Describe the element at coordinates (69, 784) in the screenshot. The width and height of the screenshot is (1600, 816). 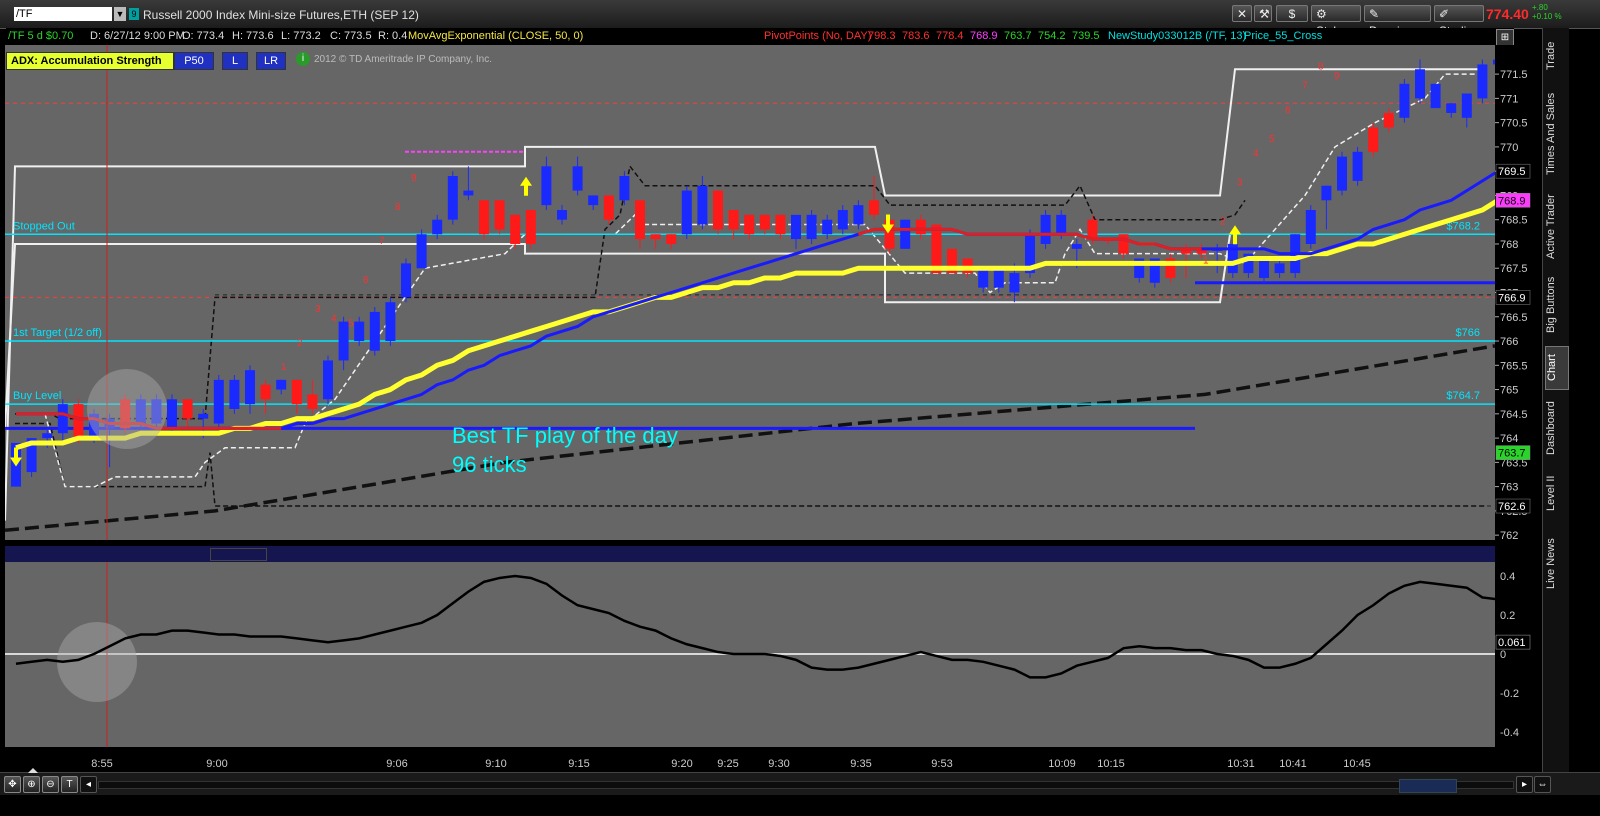
I see `text-tool-icon: T` at that location.